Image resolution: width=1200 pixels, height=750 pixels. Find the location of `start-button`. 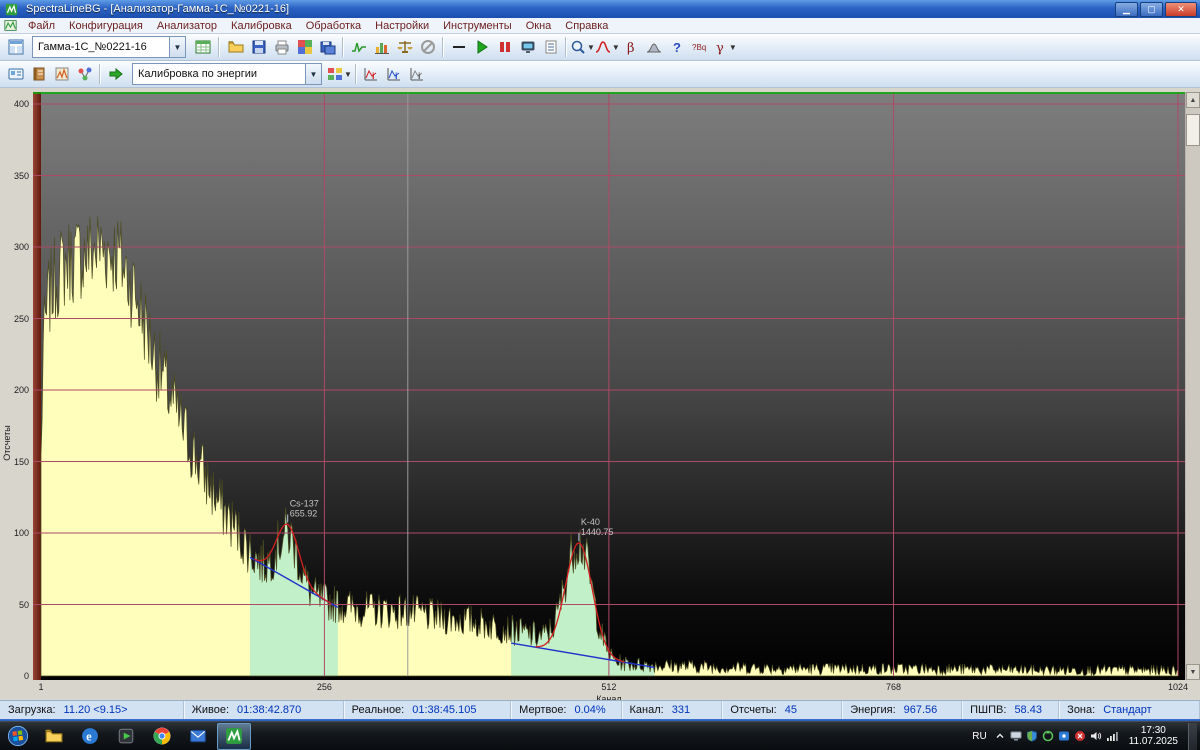

start-button is located at coordinates (18, 736).